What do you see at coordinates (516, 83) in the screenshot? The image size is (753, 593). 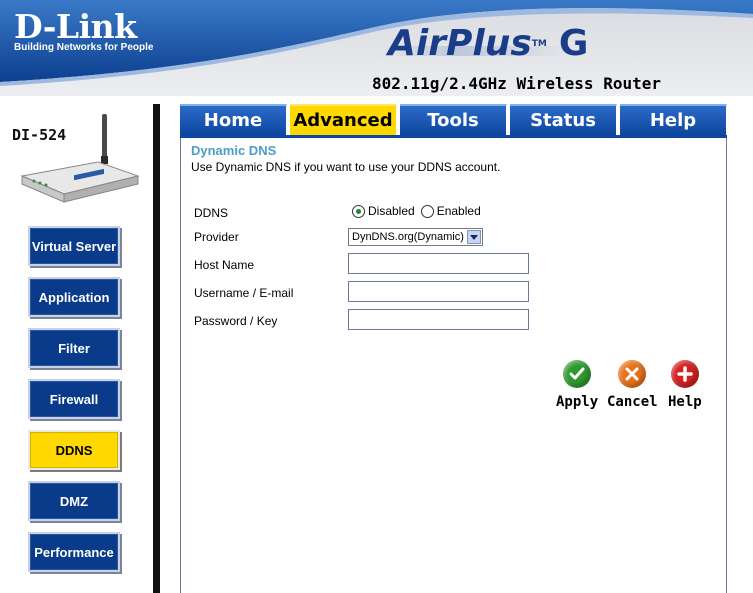 I see `model-title: 802.11g/2.4GHz Wireless Router` at bounding box center [516, 83].